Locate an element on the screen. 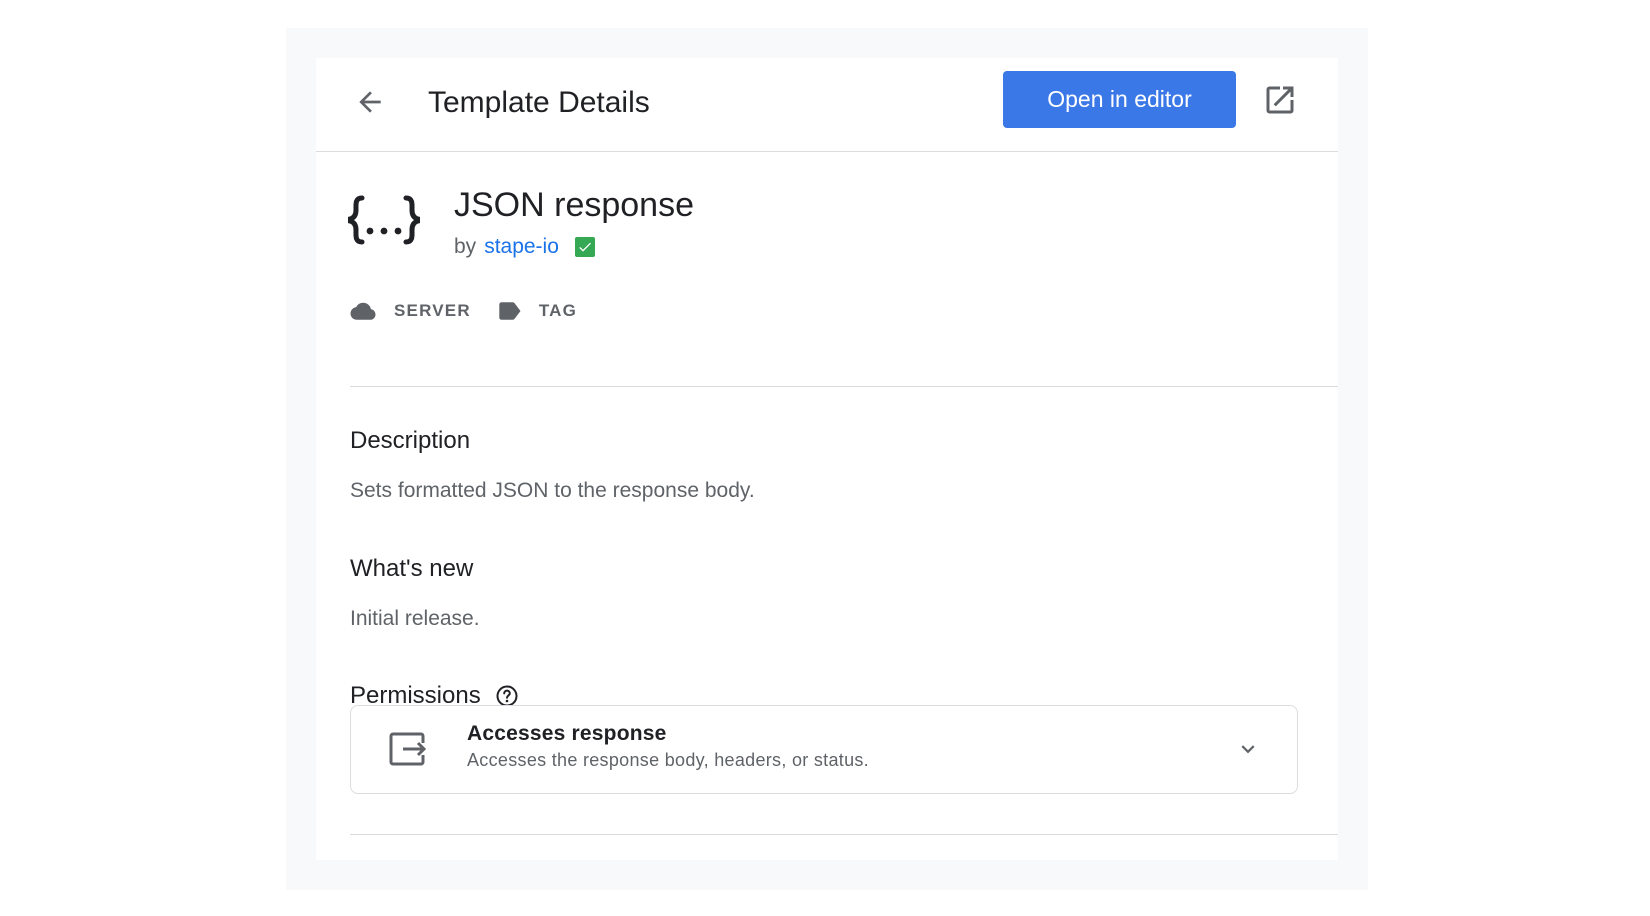 The width and height of the screenshot is (1650, 916). open-external-button is located at coordinates (1280, 100).